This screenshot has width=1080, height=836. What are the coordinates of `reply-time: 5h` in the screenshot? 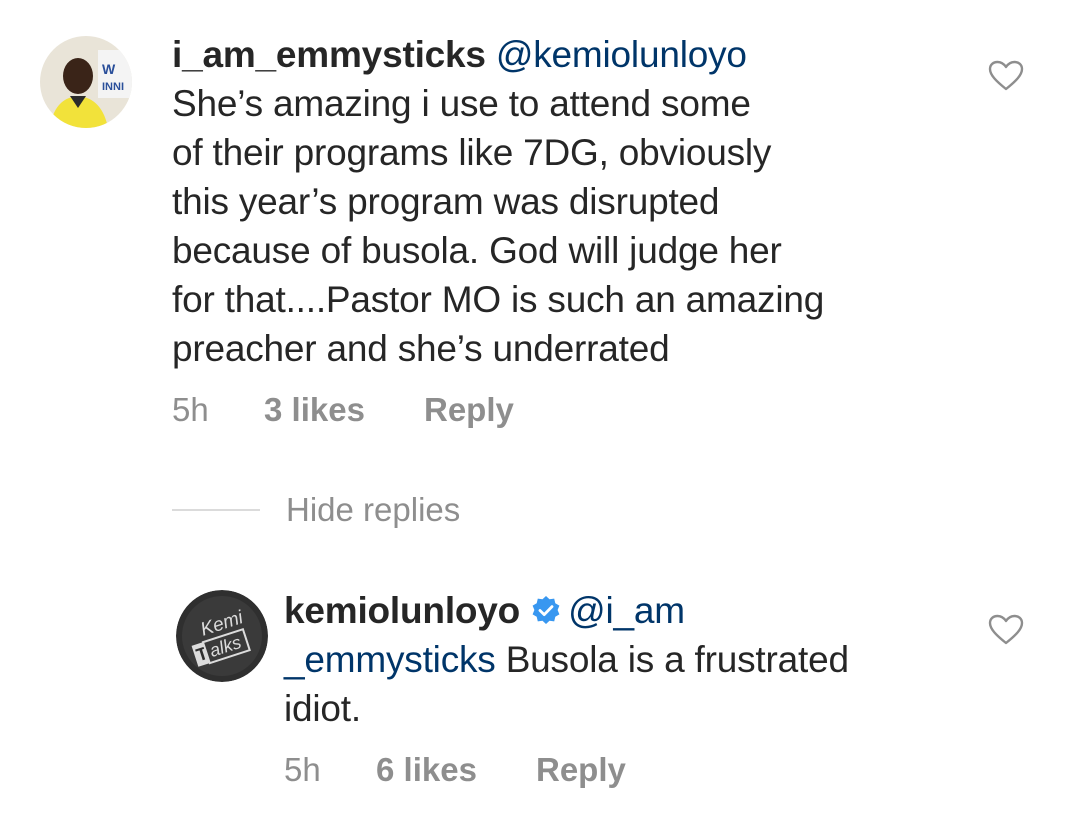 It's located at (302, 769).